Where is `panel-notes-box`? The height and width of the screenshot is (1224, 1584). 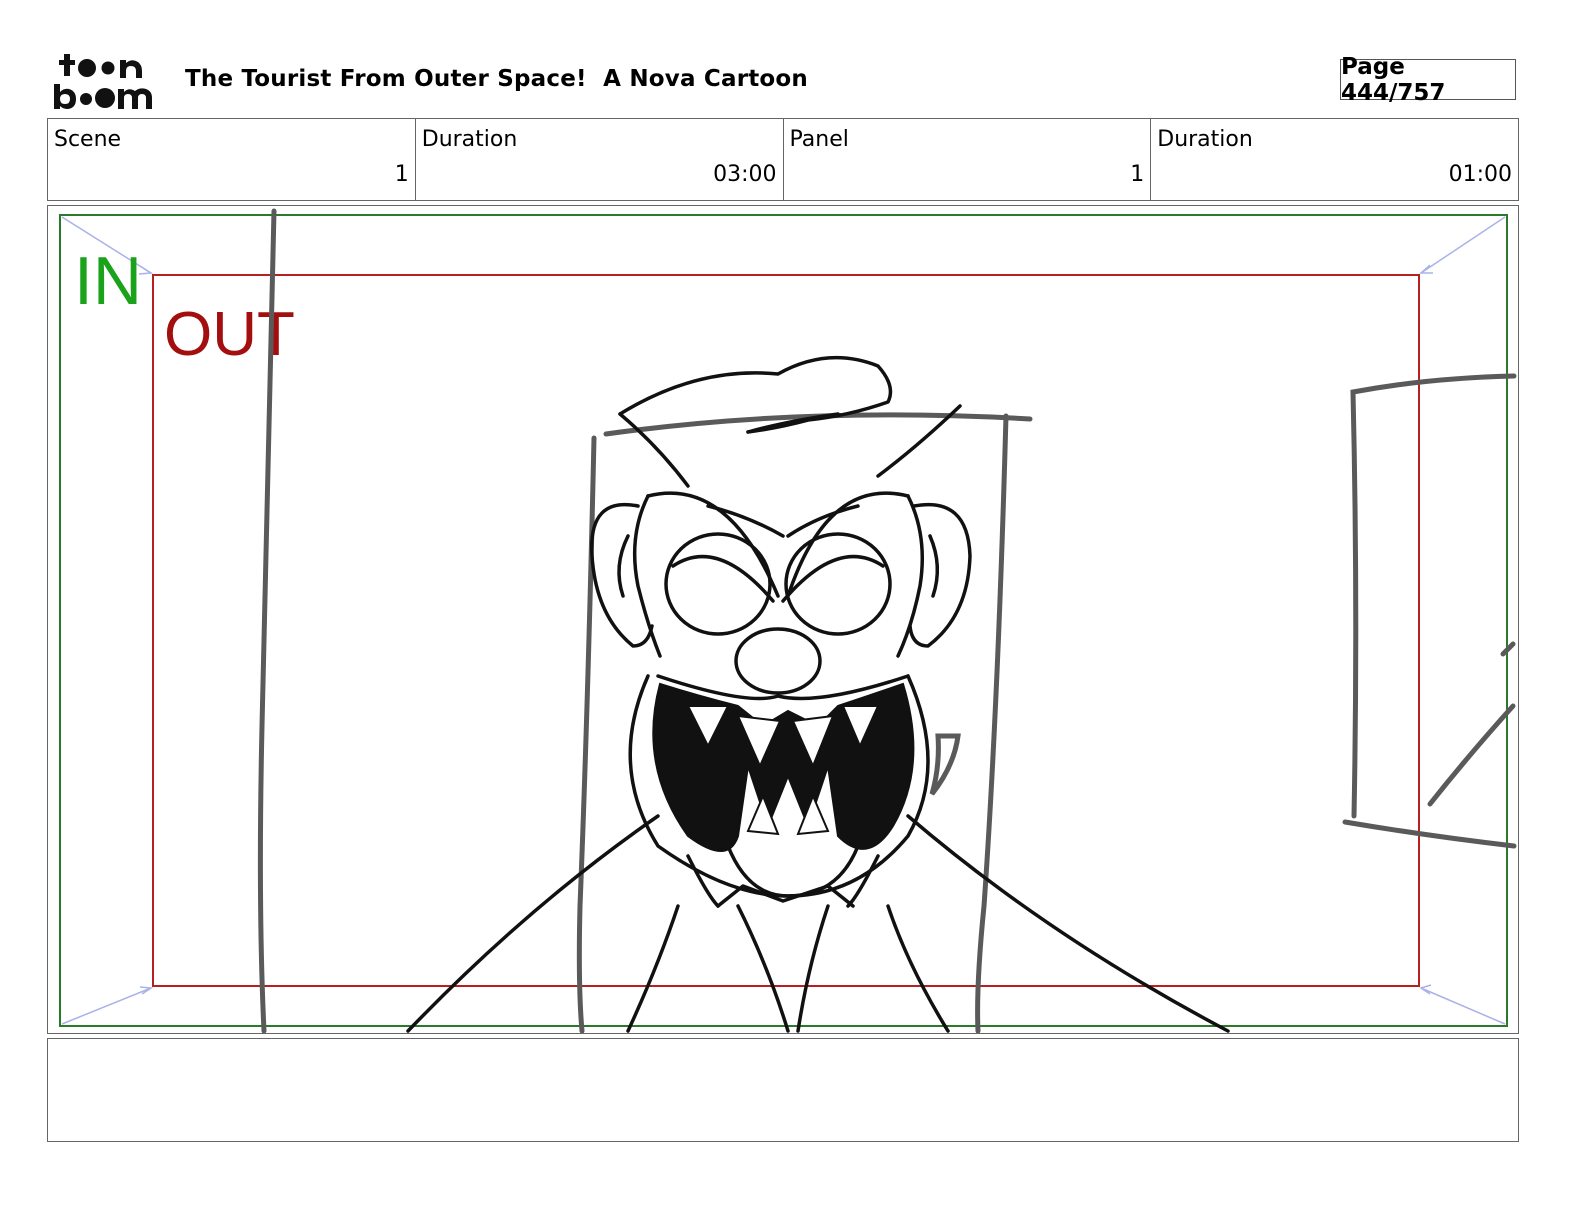
panel-notes-box is located at coordinates (783, 1090).